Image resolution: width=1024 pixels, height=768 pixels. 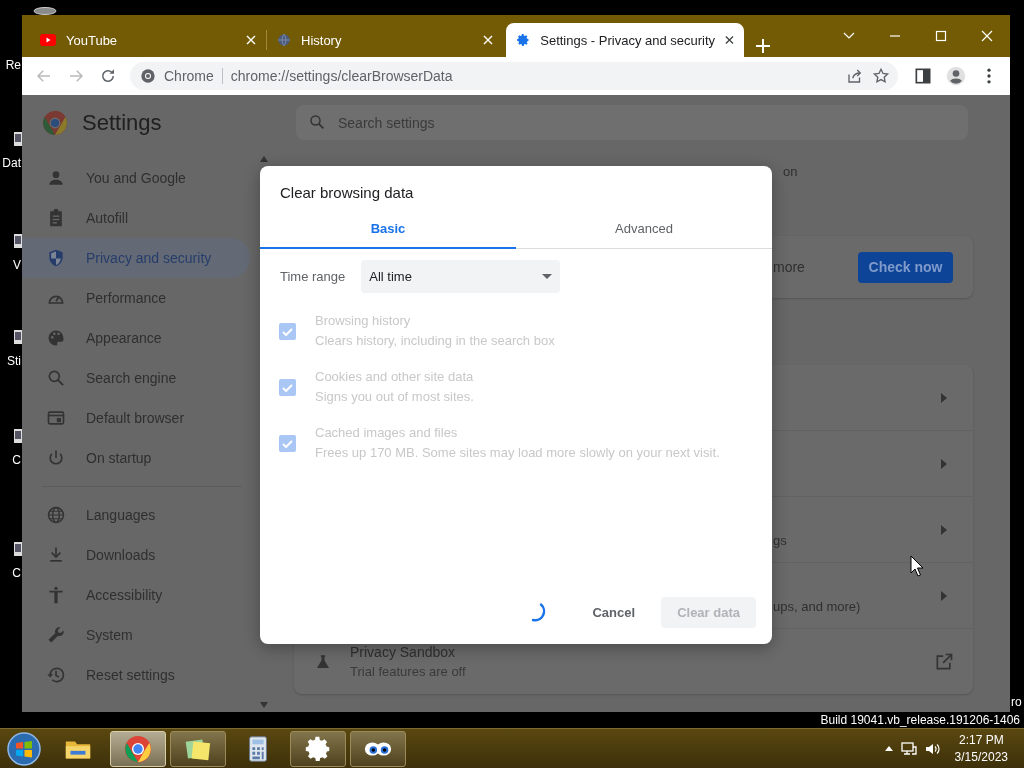 I want to click on tab-title: History, so click(x=322, y=40).